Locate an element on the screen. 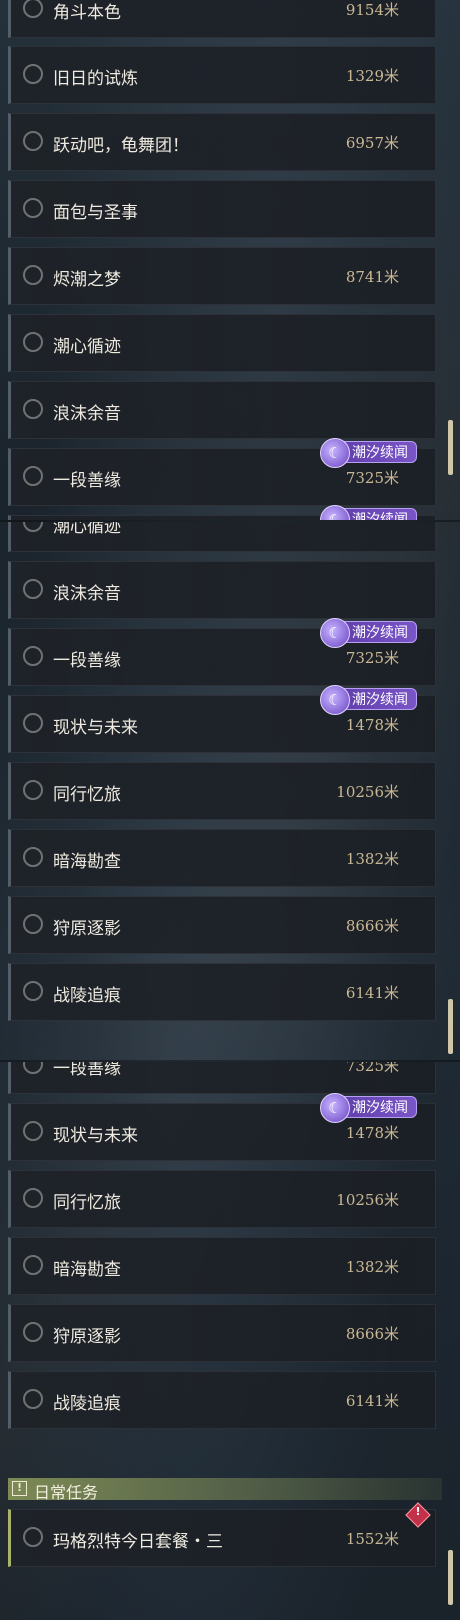  quest-name: 跃动吧，龟舞团！ is located at coordinates (121, 146).